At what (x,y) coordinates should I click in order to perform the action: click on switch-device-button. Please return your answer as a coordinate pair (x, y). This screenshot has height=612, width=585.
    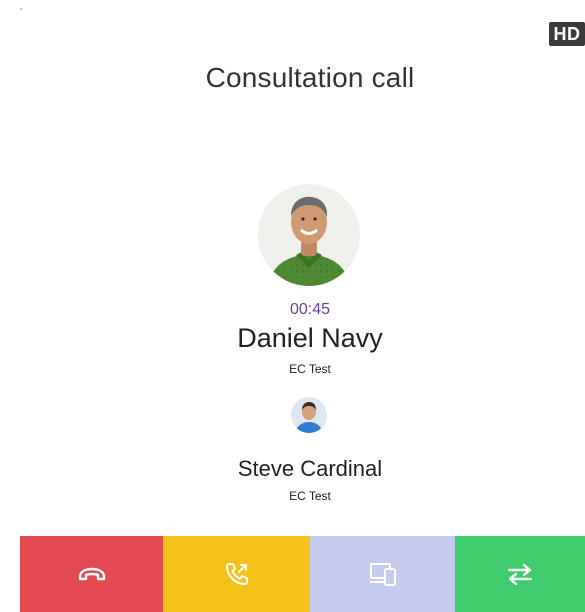
    Looking at the image, I should click on (382, 574).